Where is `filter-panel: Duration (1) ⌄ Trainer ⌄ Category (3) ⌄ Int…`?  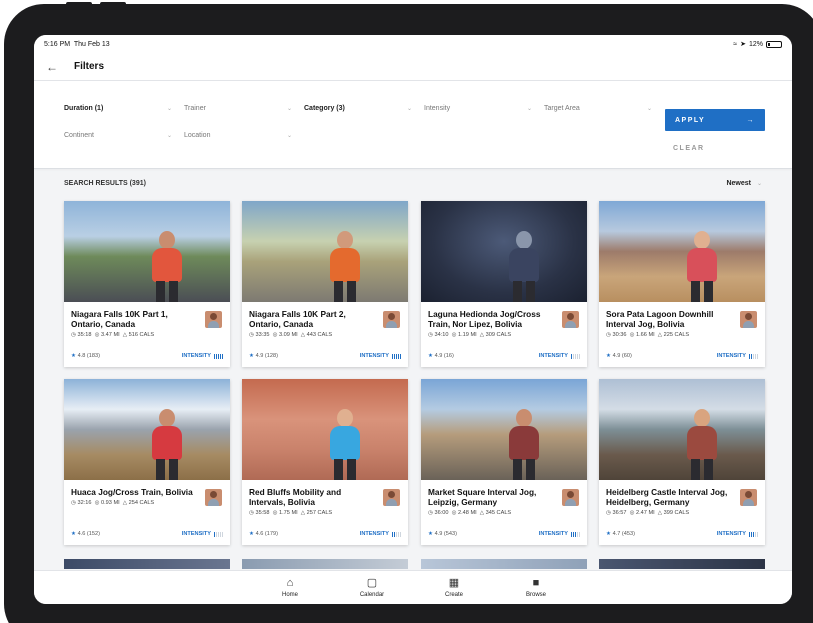
filter-panel: Duration (1) ⌄ Trainer ⌄ Category (3) ⌄ Int… is located at coordinates (413, 125).